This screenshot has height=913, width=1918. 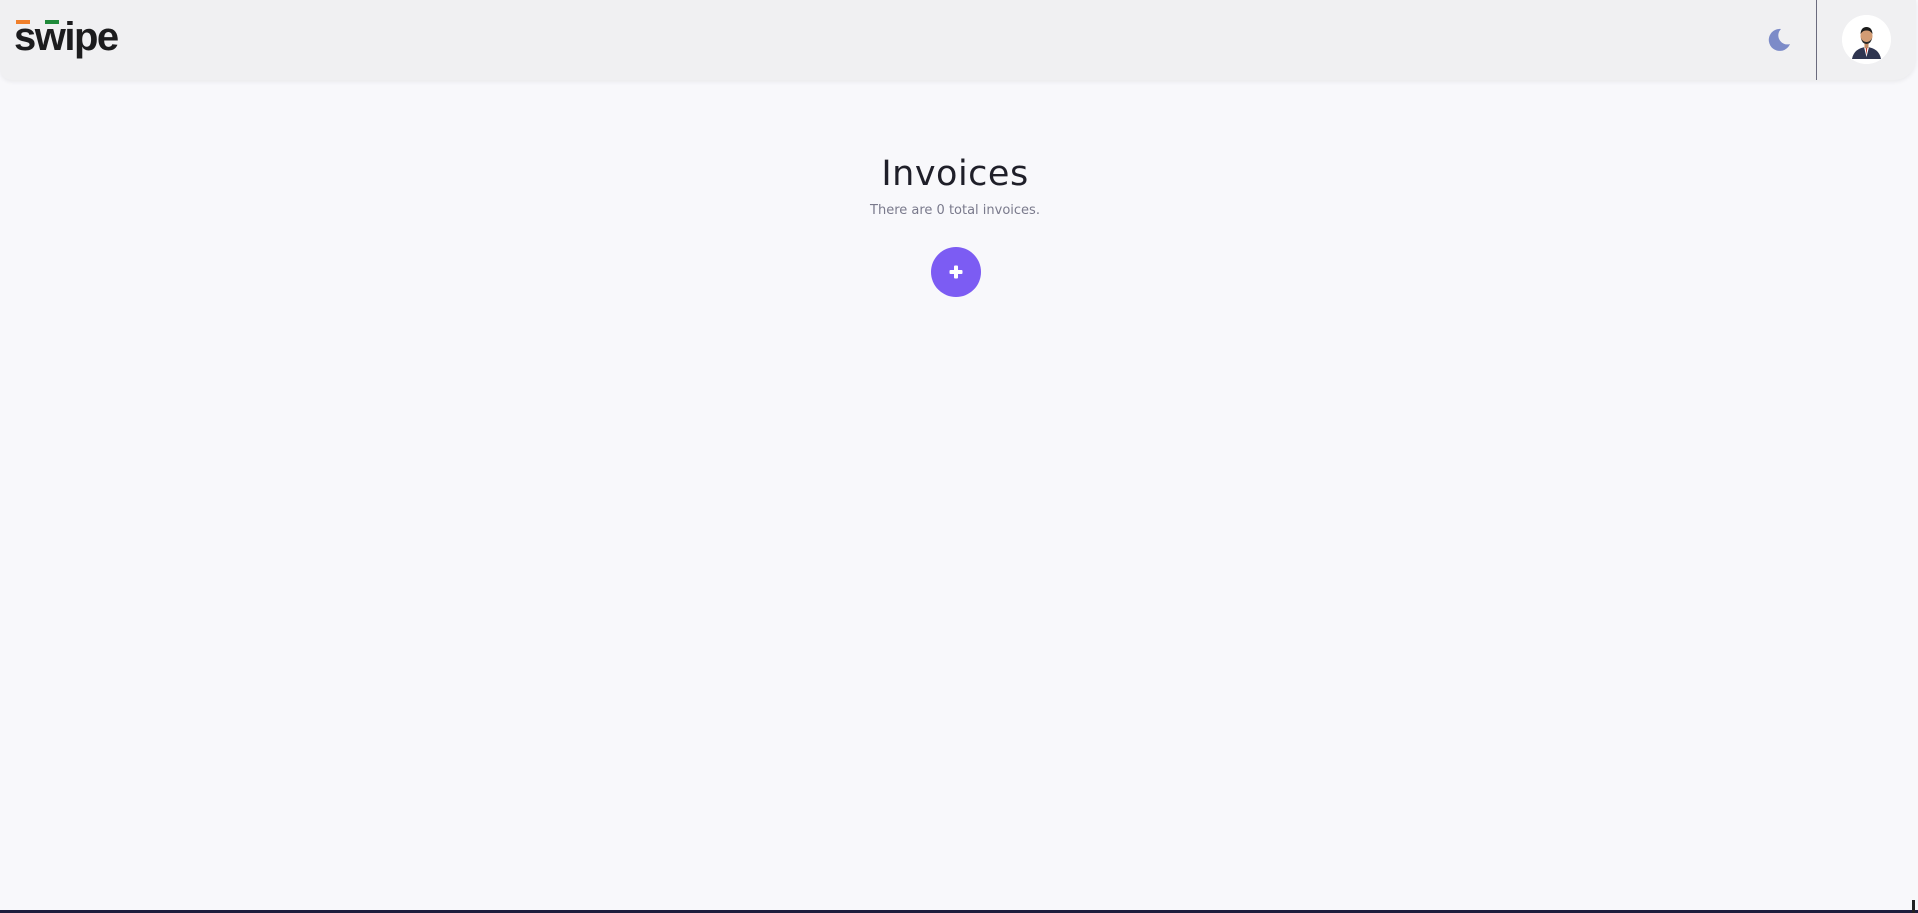 I want to click on user-avatar-icon, so click(x=1866, y=39).